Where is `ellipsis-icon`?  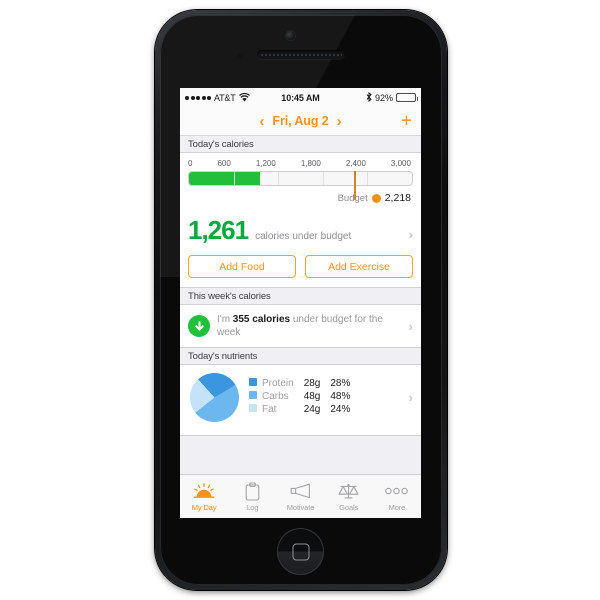 ellipsis-icon is located at coordinates (397, 491).